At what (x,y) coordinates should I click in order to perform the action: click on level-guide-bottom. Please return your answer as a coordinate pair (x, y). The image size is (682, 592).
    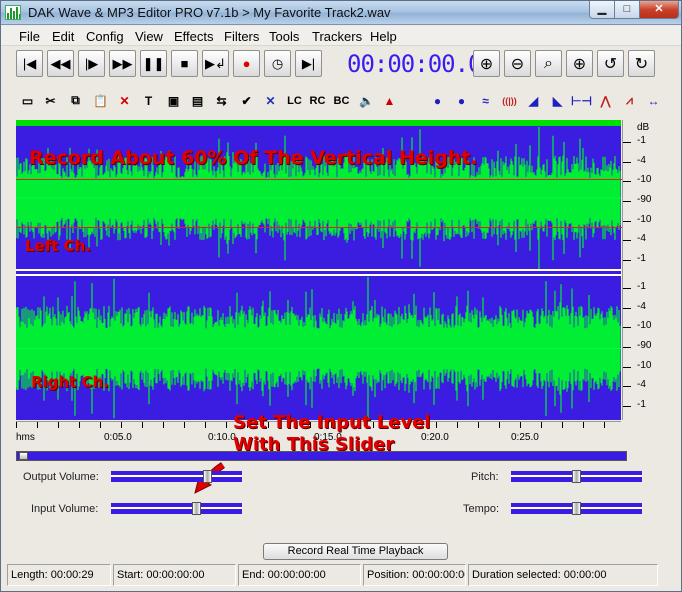
    Looking at the image, I should click on (325, 227).